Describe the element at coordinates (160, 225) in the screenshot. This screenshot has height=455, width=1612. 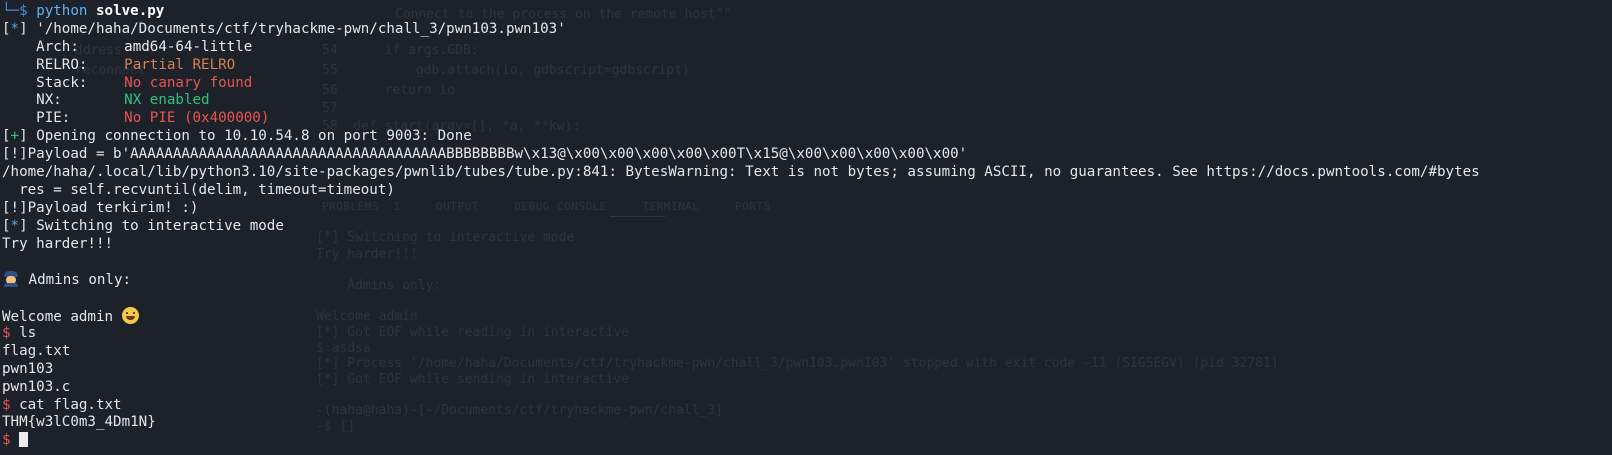
I see `interactive-mode-text: Switching to interactive mode` at that location.